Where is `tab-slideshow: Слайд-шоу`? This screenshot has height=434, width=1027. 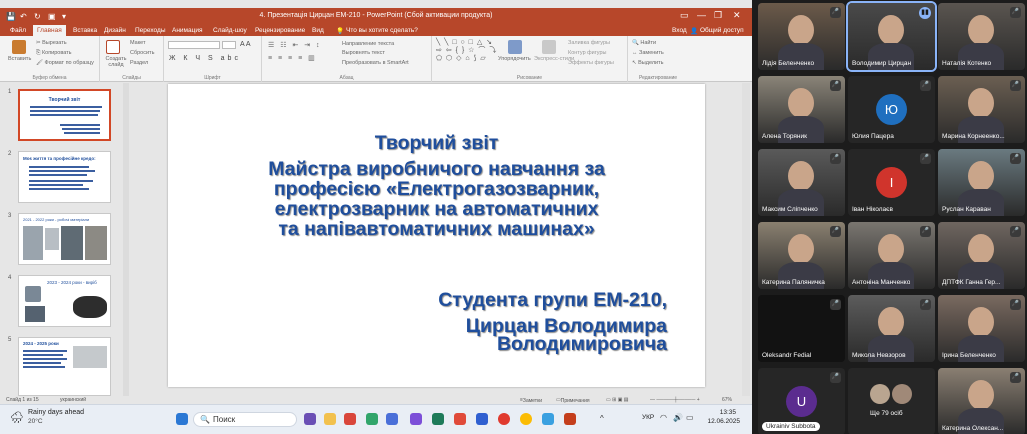 tab-slideshow: Слайд-шоу is located at coordinates (230, 30).